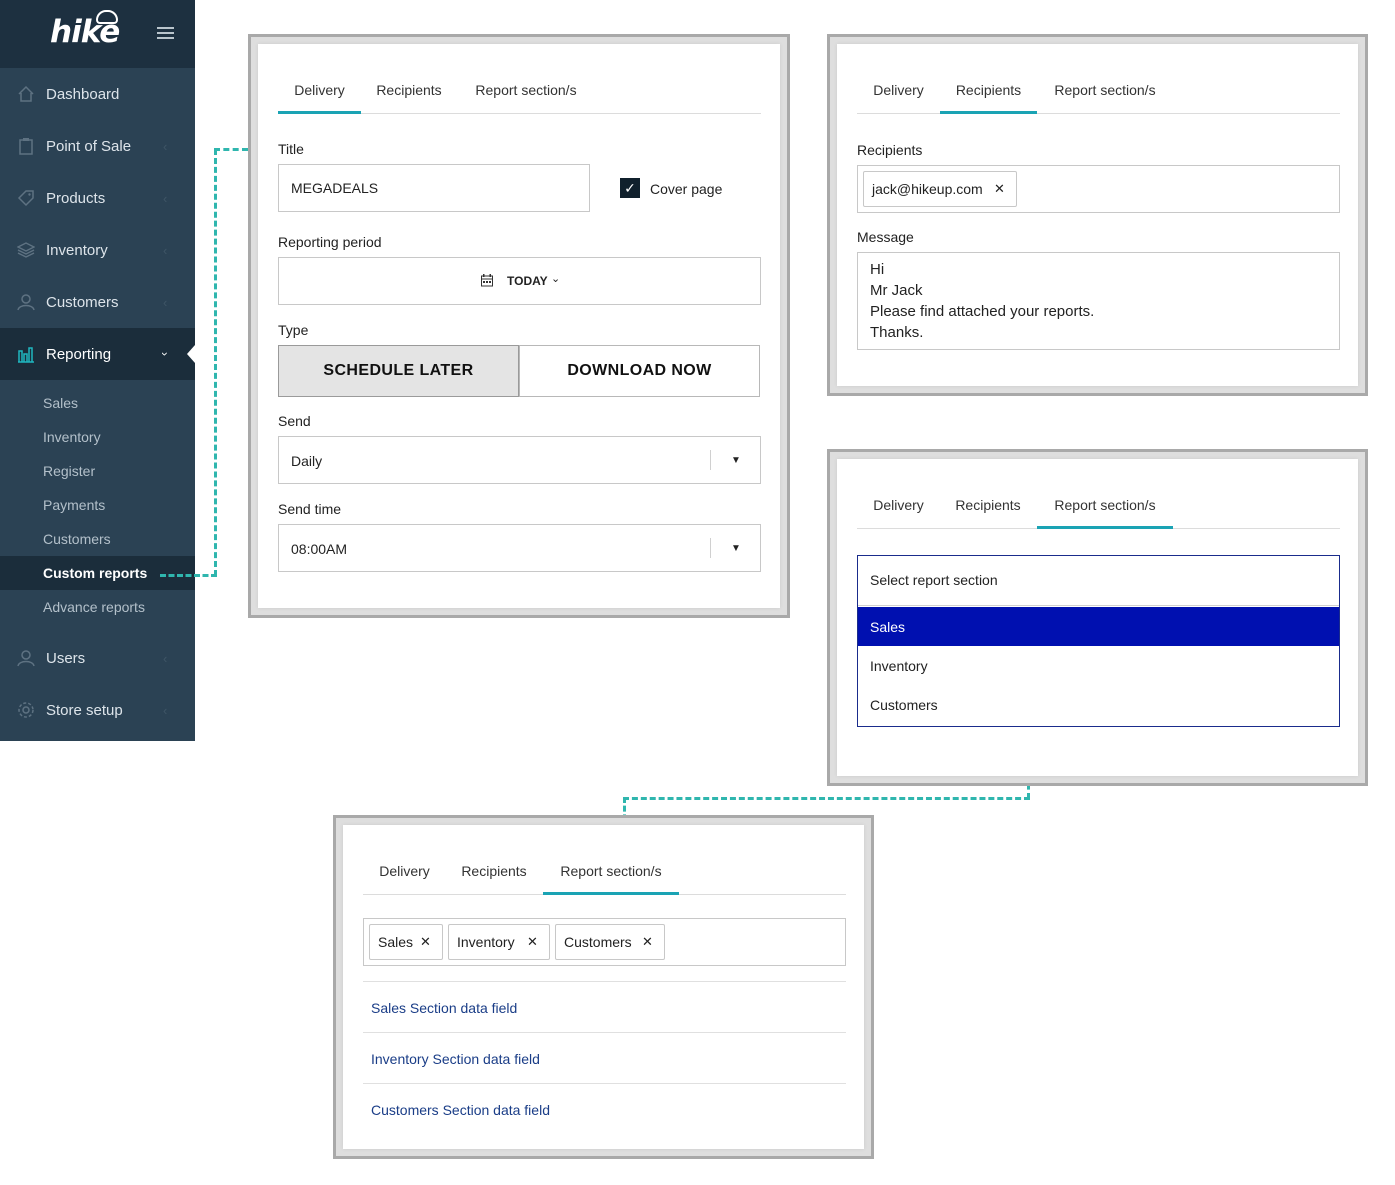 The image size is (1395, 1185). What do you see at coordinates (398, 371) in the screenshot?
I see `schedule-later-button: SCHEDULE LATER` at bounding box center [398, 371].